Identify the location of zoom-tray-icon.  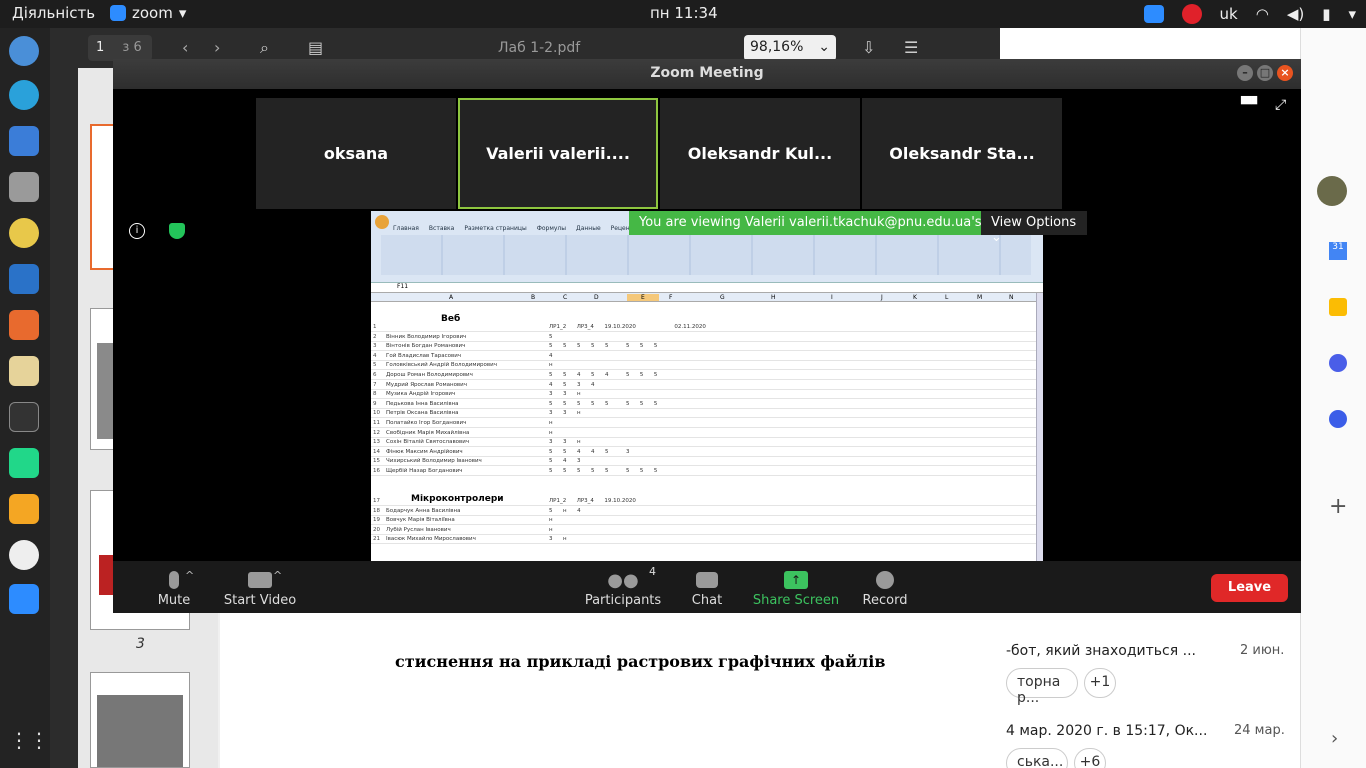
(1153, 14).